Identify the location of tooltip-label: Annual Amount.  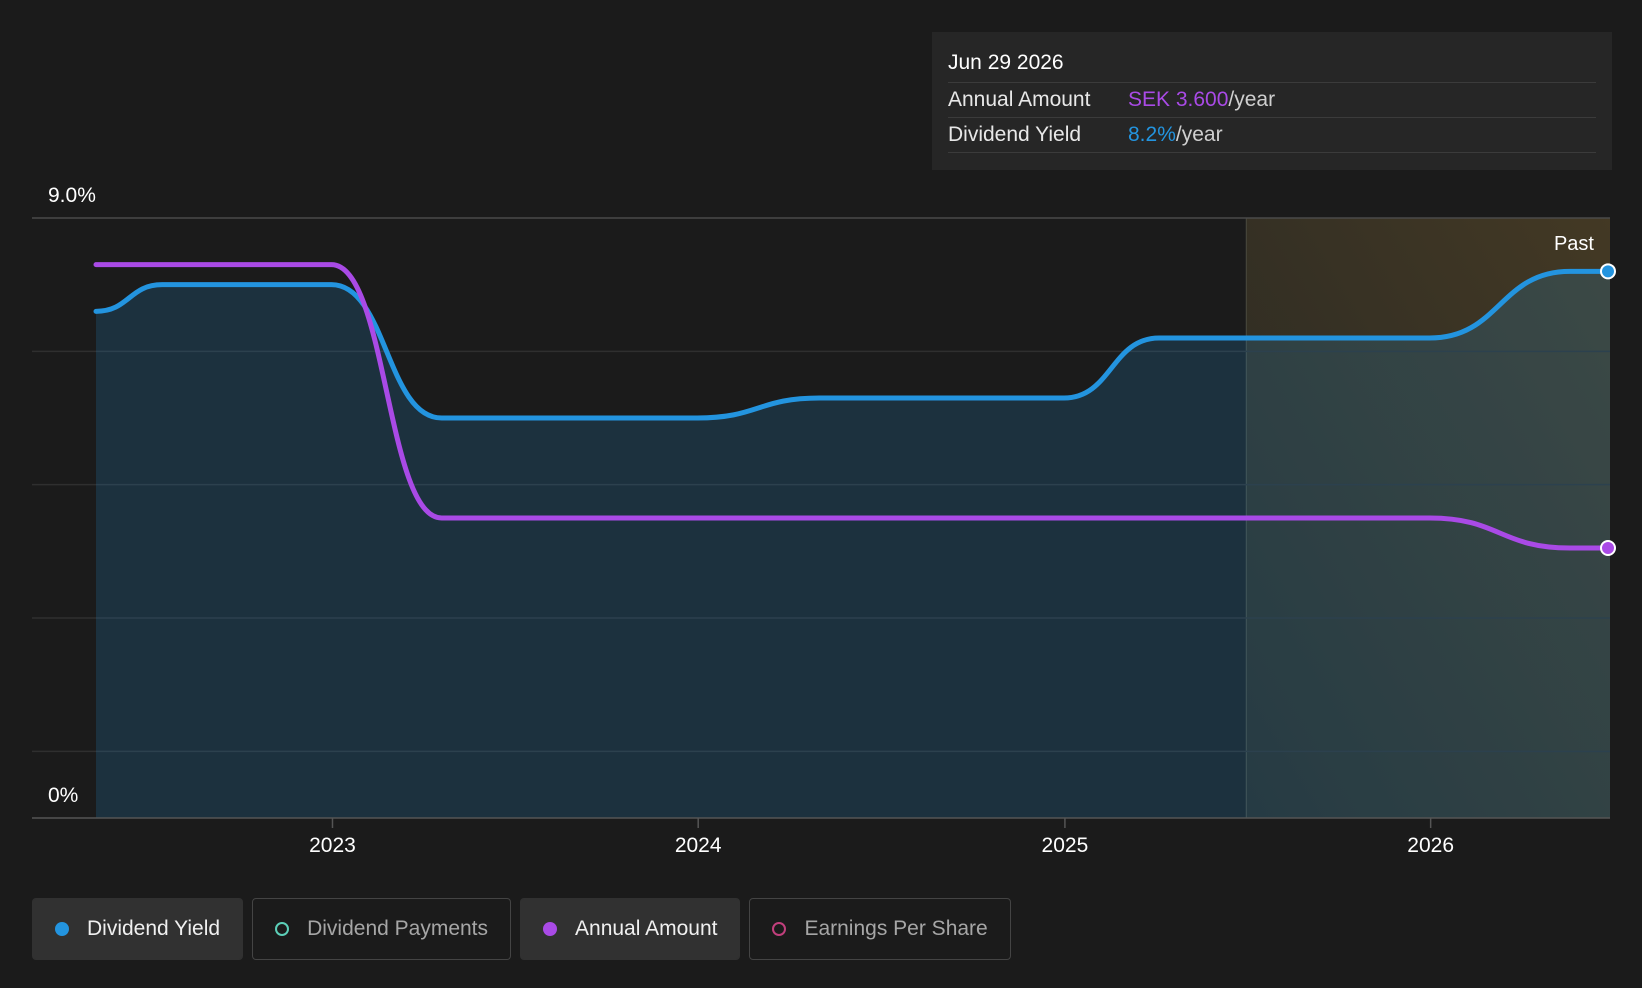
(1019, 99).